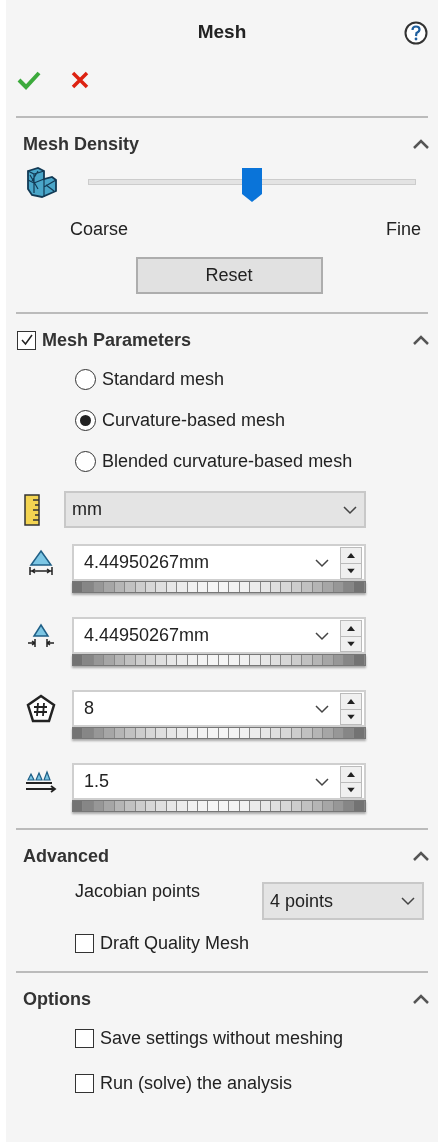  What do you see at coordinates (41, 781) in the screenshot?
I see `growth-ratio-icon` at bounding box center [41, 781].